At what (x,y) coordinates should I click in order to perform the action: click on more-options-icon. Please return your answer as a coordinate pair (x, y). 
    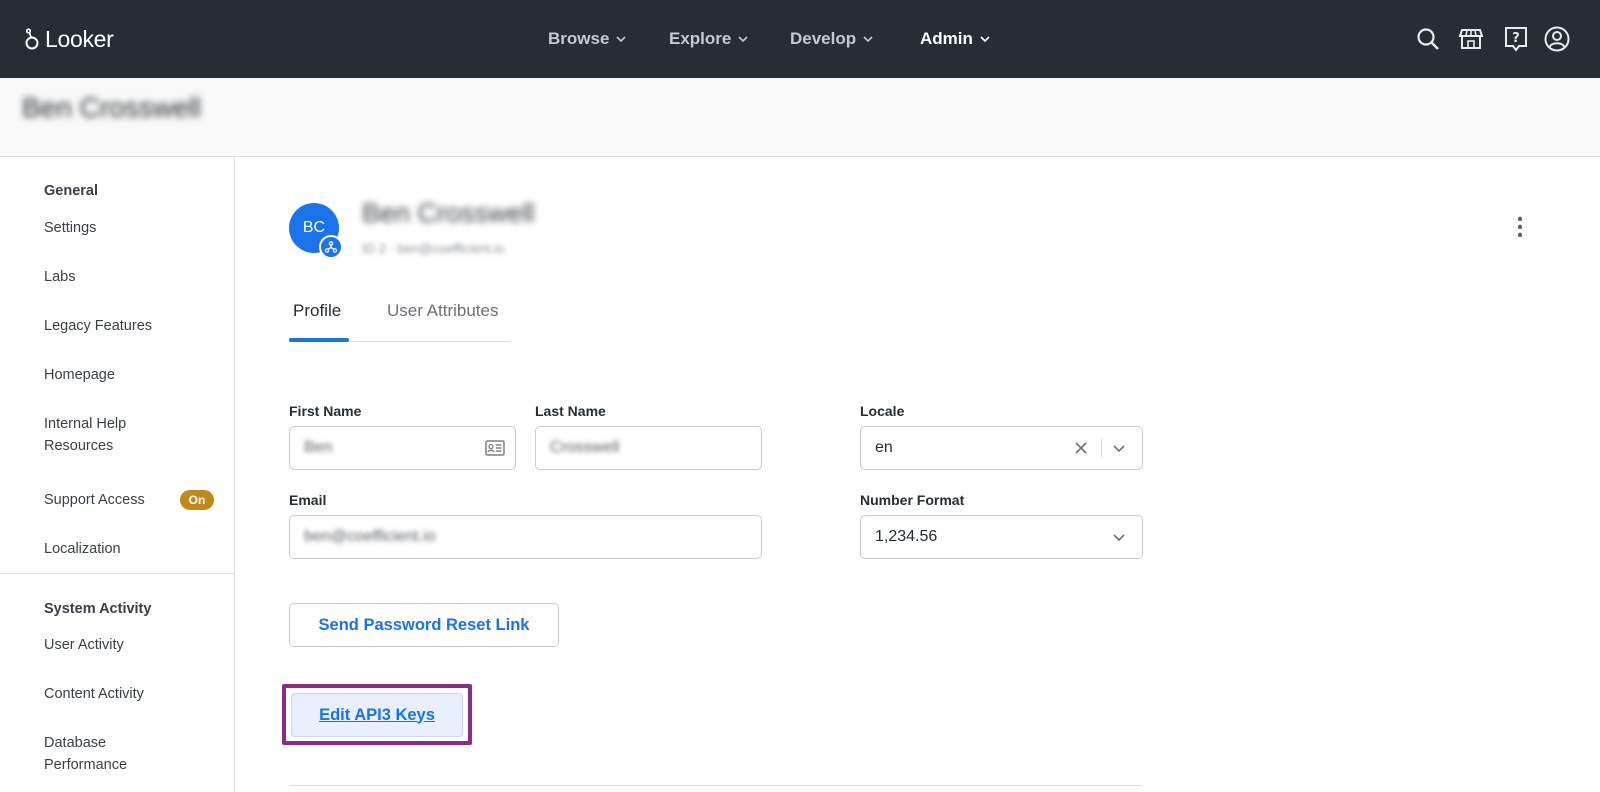
    Looking at the image, I should click on (1520, 227).